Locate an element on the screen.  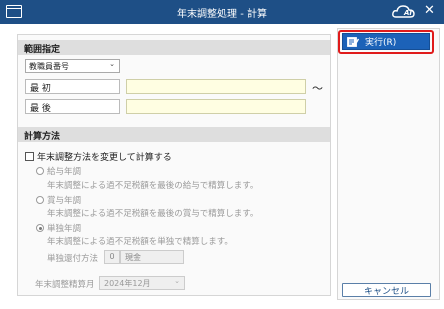
execute-button: 実行(R) is located at coordinates (386, 41).